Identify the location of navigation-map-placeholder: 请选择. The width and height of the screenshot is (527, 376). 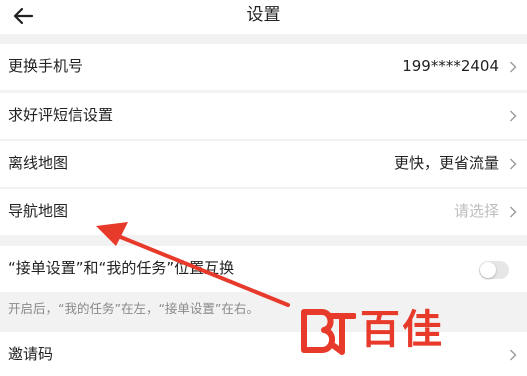
(476, 211).